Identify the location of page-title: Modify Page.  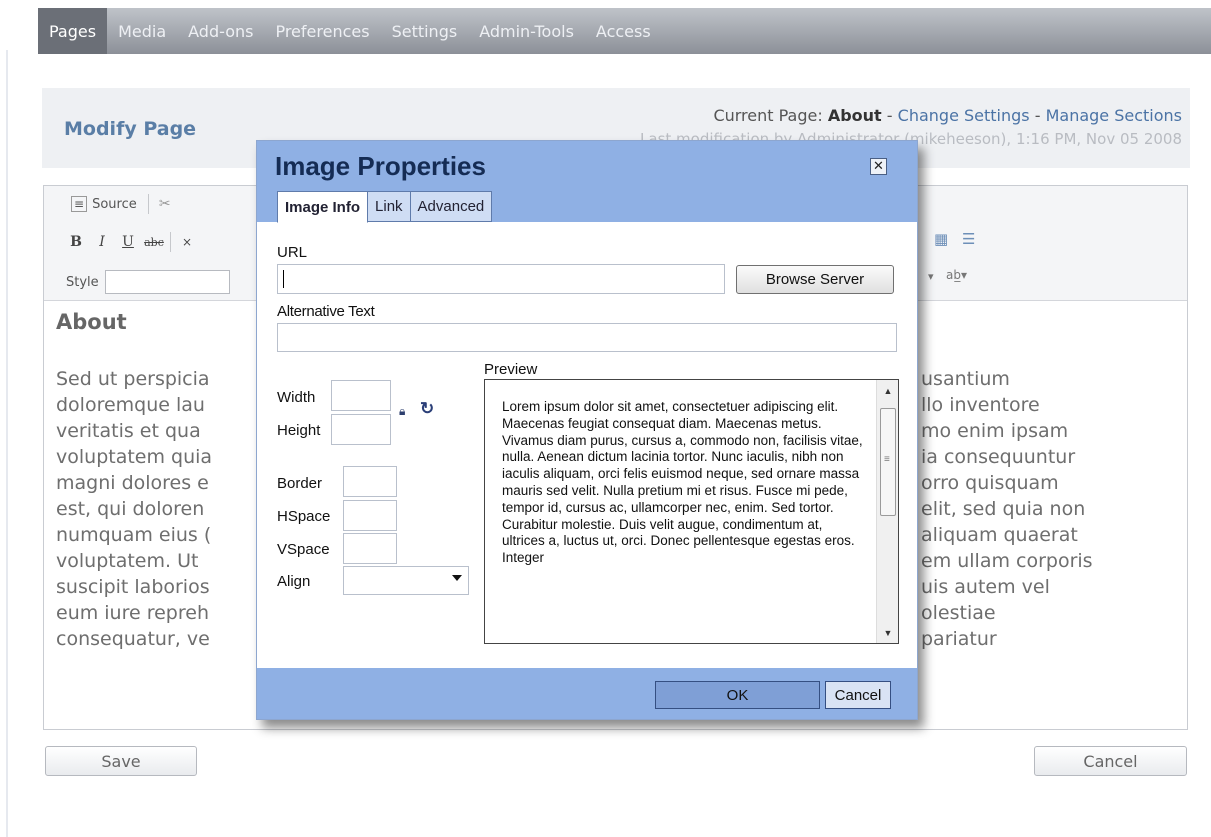
(130, 129).